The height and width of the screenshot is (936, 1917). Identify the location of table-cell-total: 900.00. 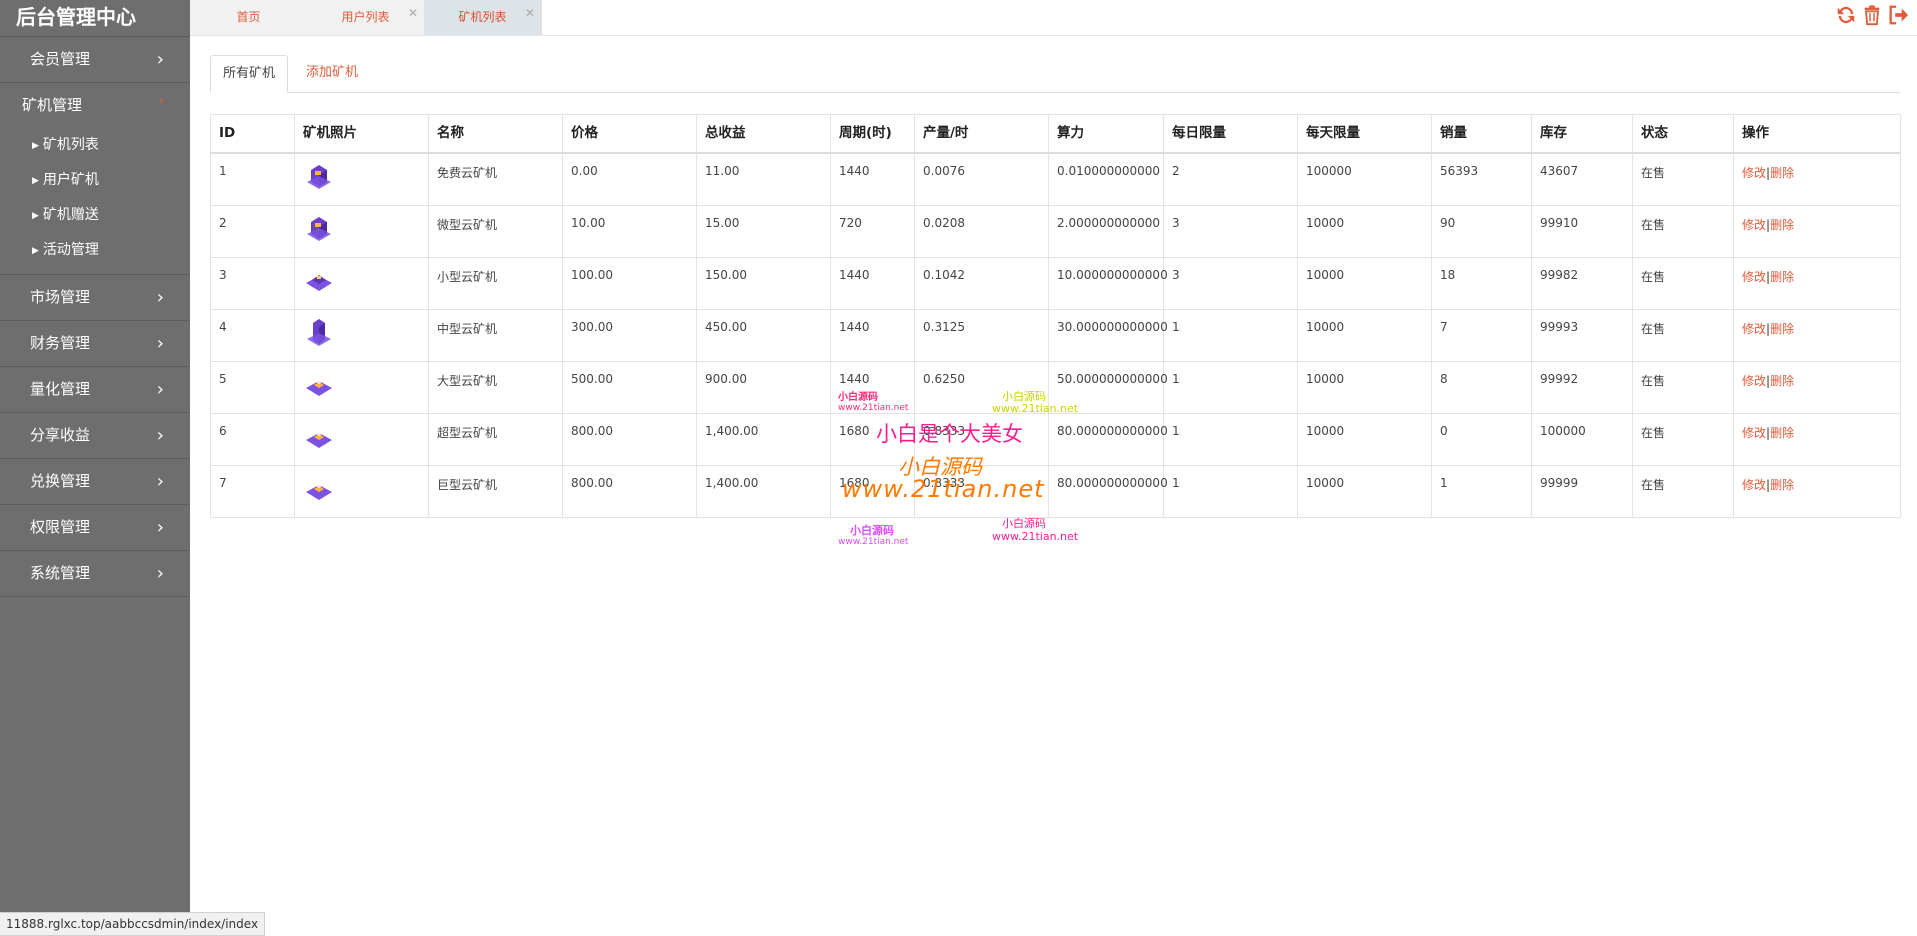
(763, 387).